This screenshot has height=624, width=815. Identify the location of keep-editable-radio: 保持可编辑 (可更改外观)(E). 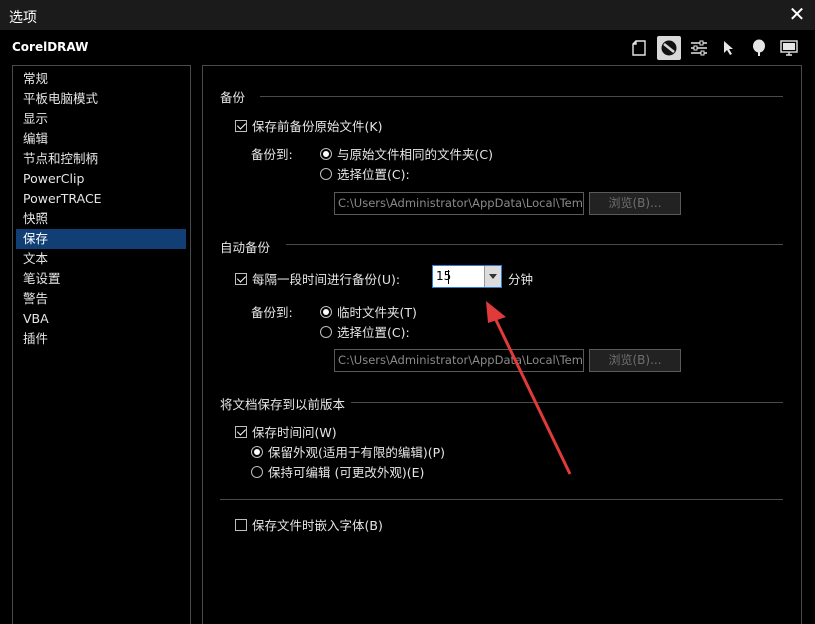
(337, 471).